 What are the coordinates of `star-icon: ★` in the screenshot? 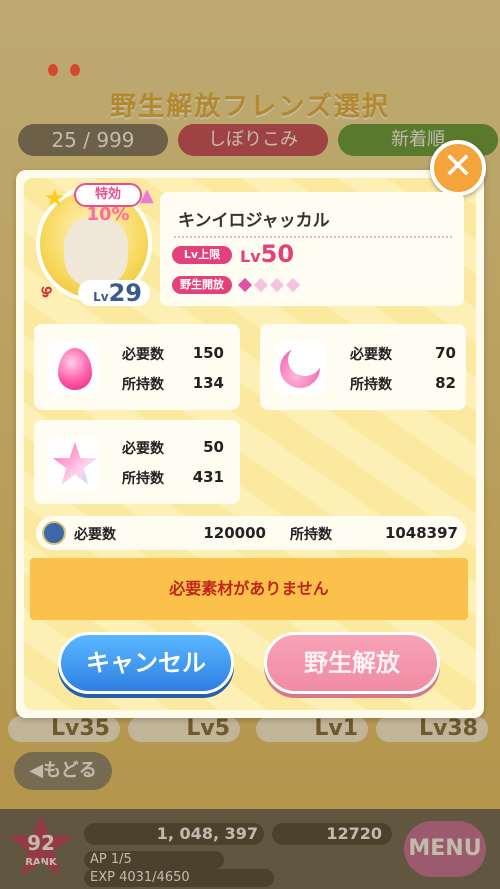 It's located at (55, 198).